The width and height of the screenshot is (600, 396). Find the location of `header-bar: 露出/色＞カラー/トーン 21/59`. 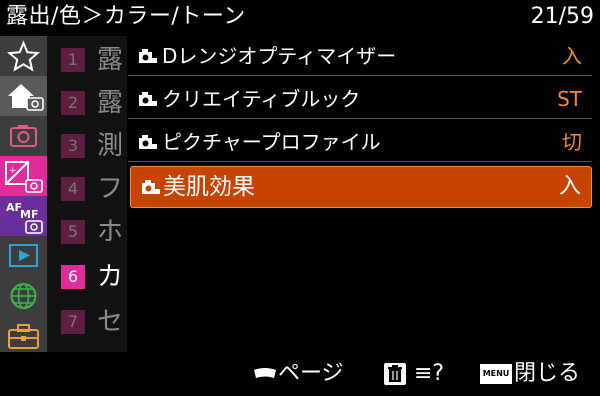

header-bar: 露出/色＞カラー/トーン 21/59 is located at coordinates (300, 17).